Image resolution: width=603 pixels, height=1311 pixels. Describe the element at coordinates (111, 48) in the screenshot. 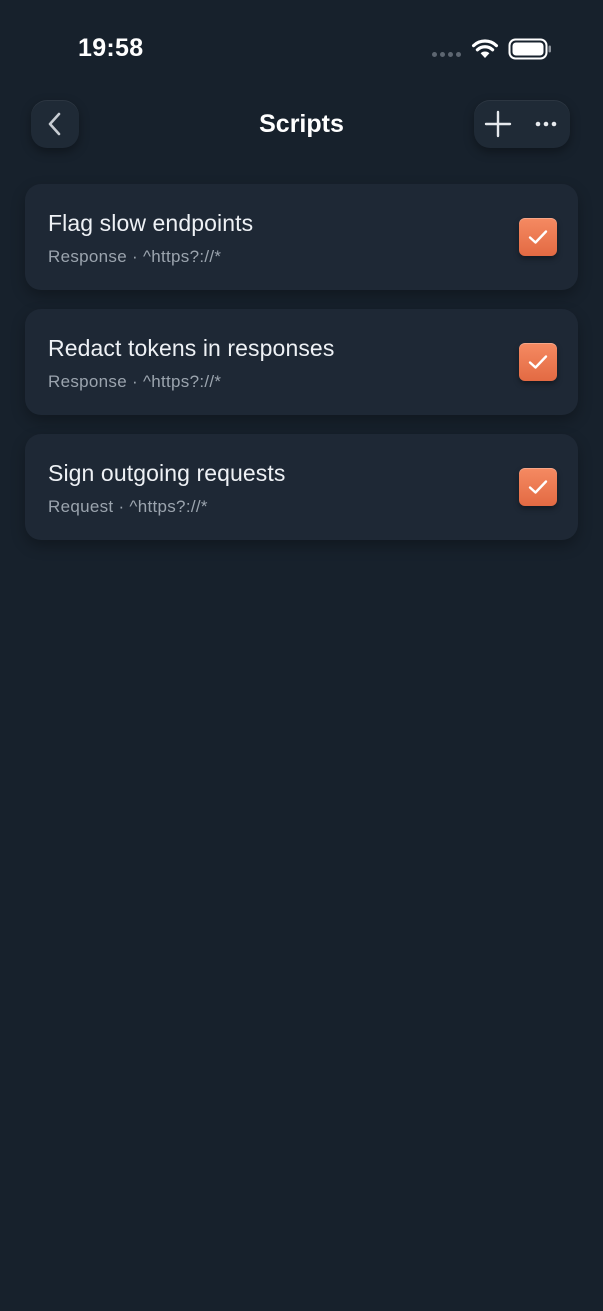

I see `status-time: 19:58` at that location.